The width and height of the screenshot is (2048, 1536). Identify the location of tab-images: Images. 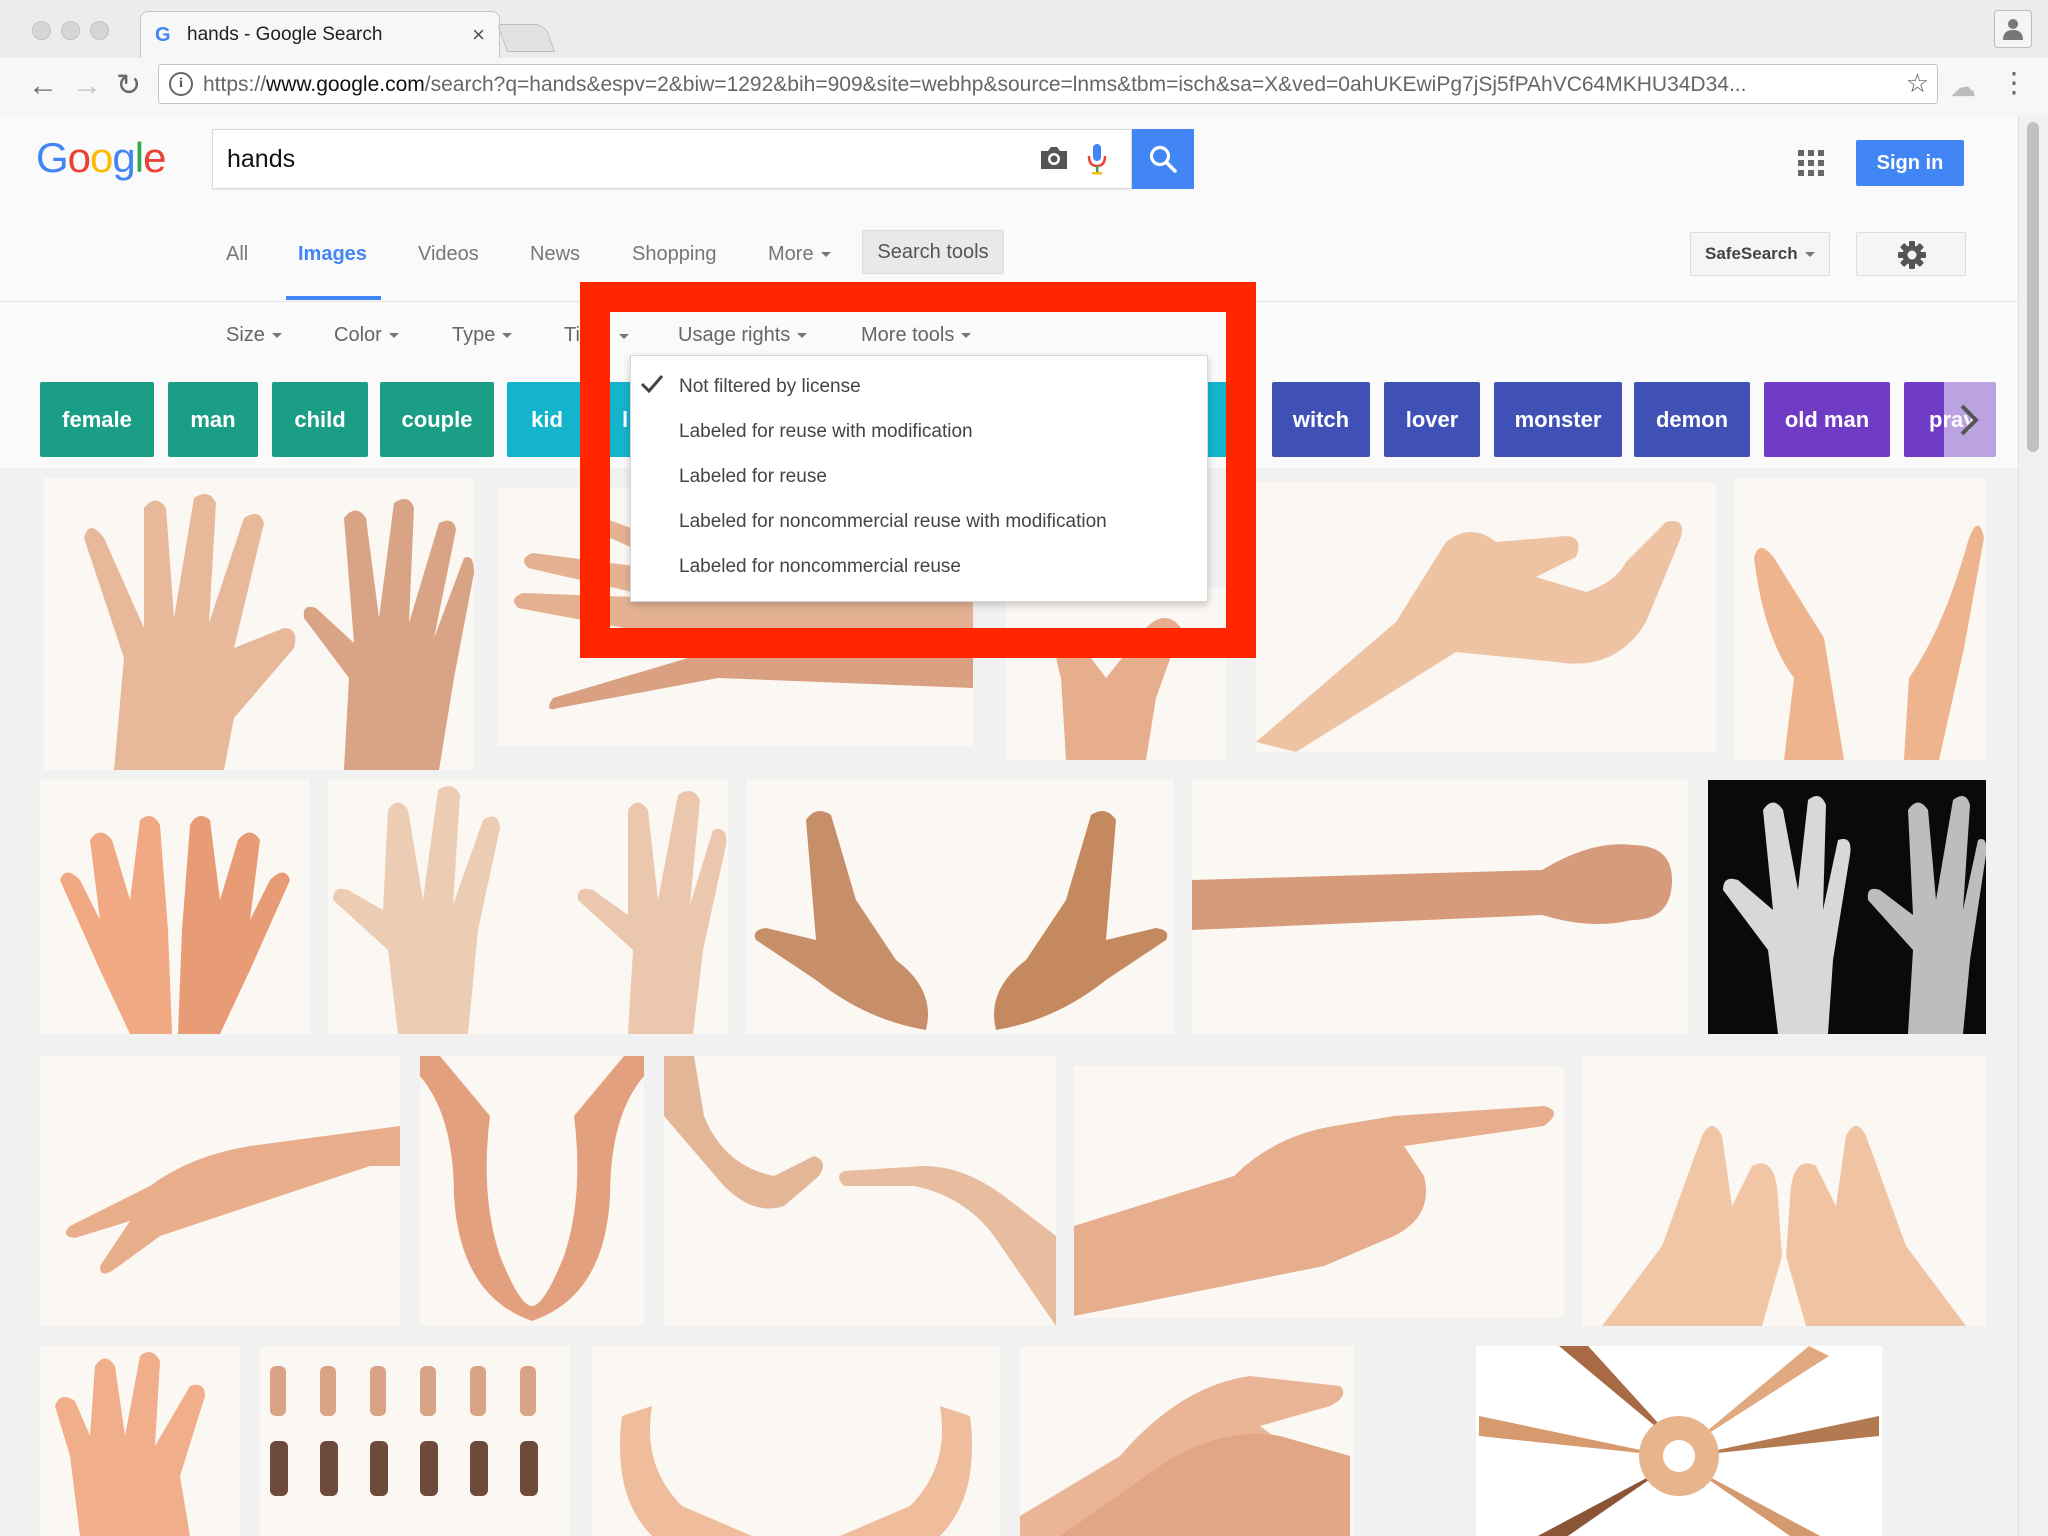
(332, 254).